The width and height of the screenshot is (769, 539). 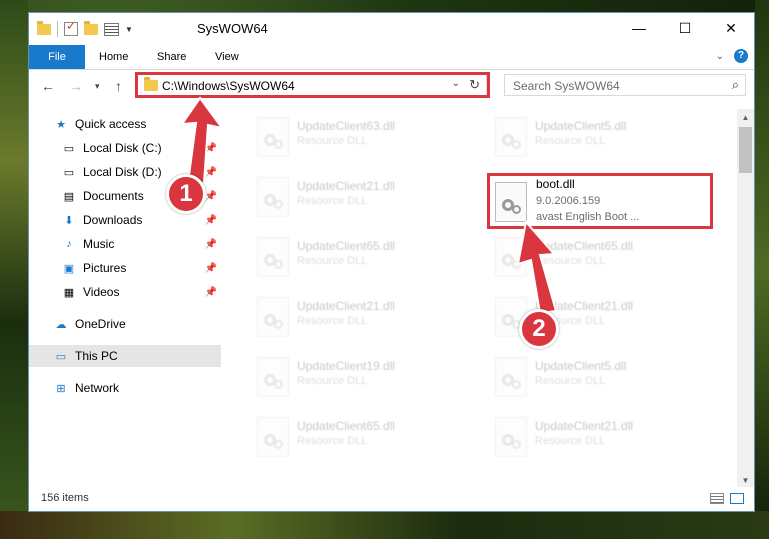 I want to click on file-item: UpdateClient63.dll Resource DLL, so click(x=355, y=137).